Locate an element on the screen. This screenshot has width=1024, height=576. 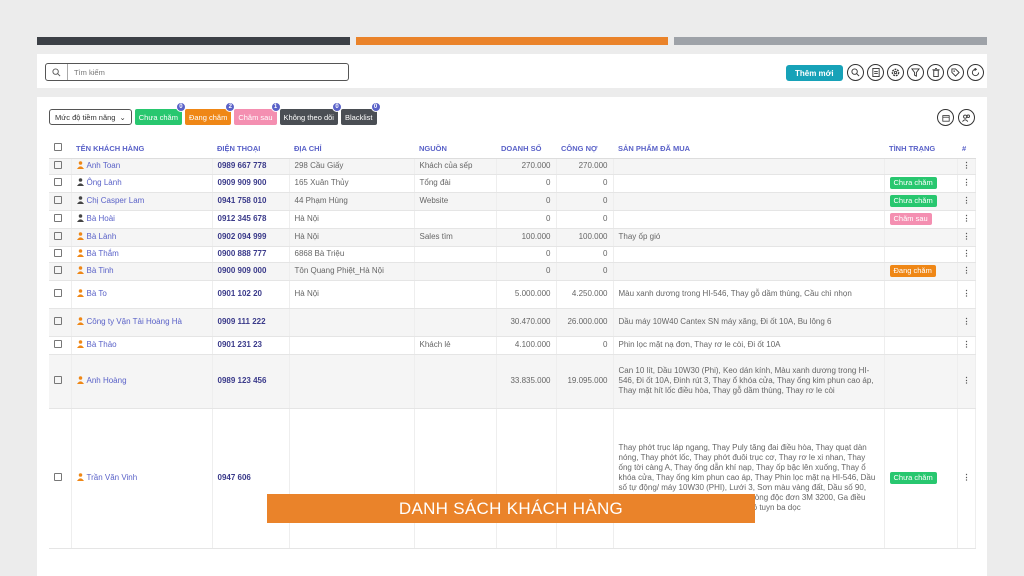
customer-address: 298 Cầu Giấy is located at coordinates (352, 166).